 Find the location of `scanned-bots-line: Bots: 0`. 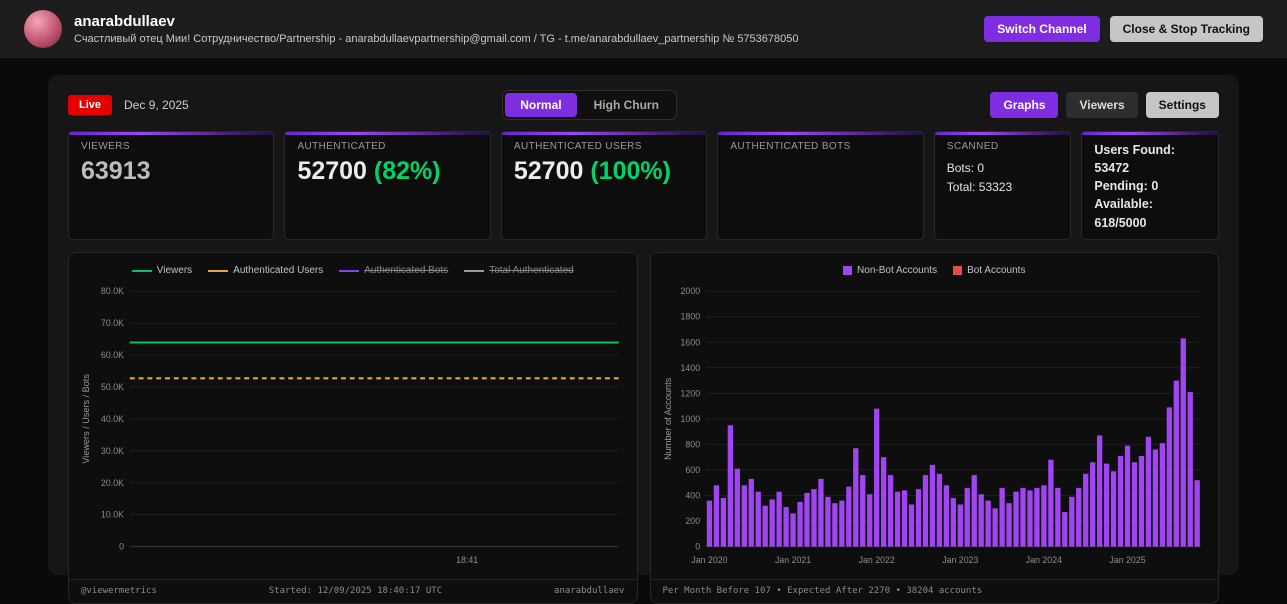

scanned-bots-line: Bots: 0 is located at coordinates (965, 168).